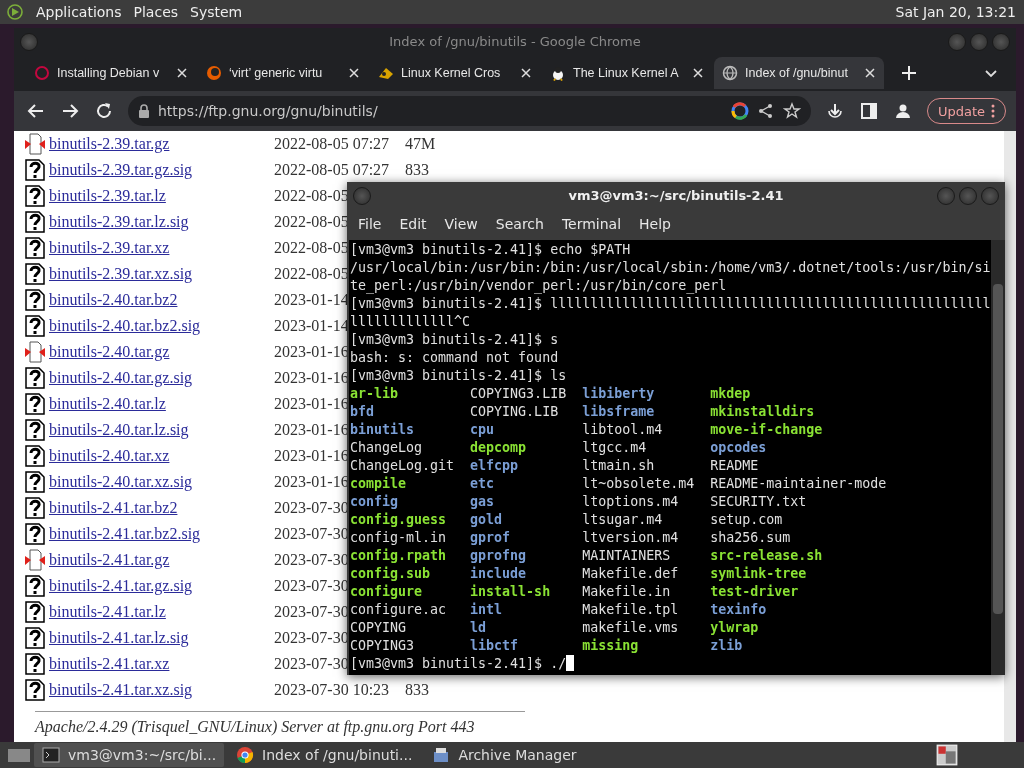 The height and width of the screenshot is (768, 1024). Describe the element at coordinates (591, 224) in the screenshot. I see `menu-item: Terminal` at that location.